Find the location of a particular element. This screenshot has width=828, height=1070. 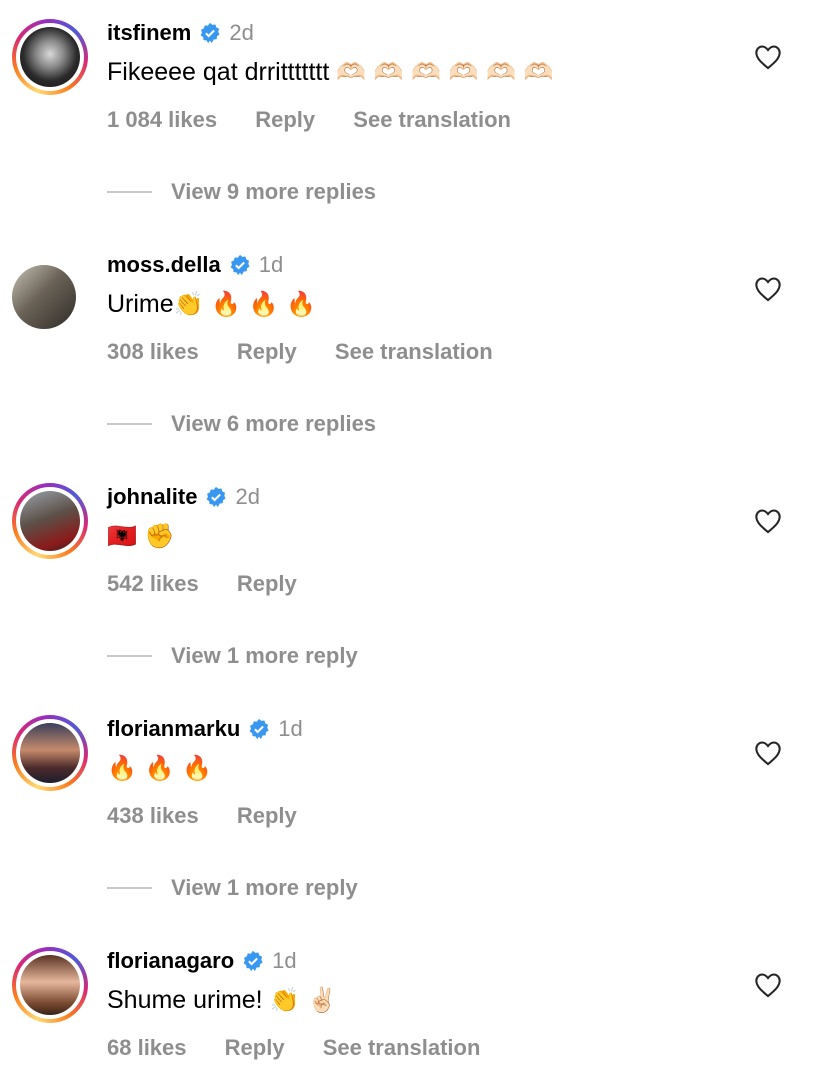

comment-text: 🇦🇱 ✊ is located at coordinates (140, 536).